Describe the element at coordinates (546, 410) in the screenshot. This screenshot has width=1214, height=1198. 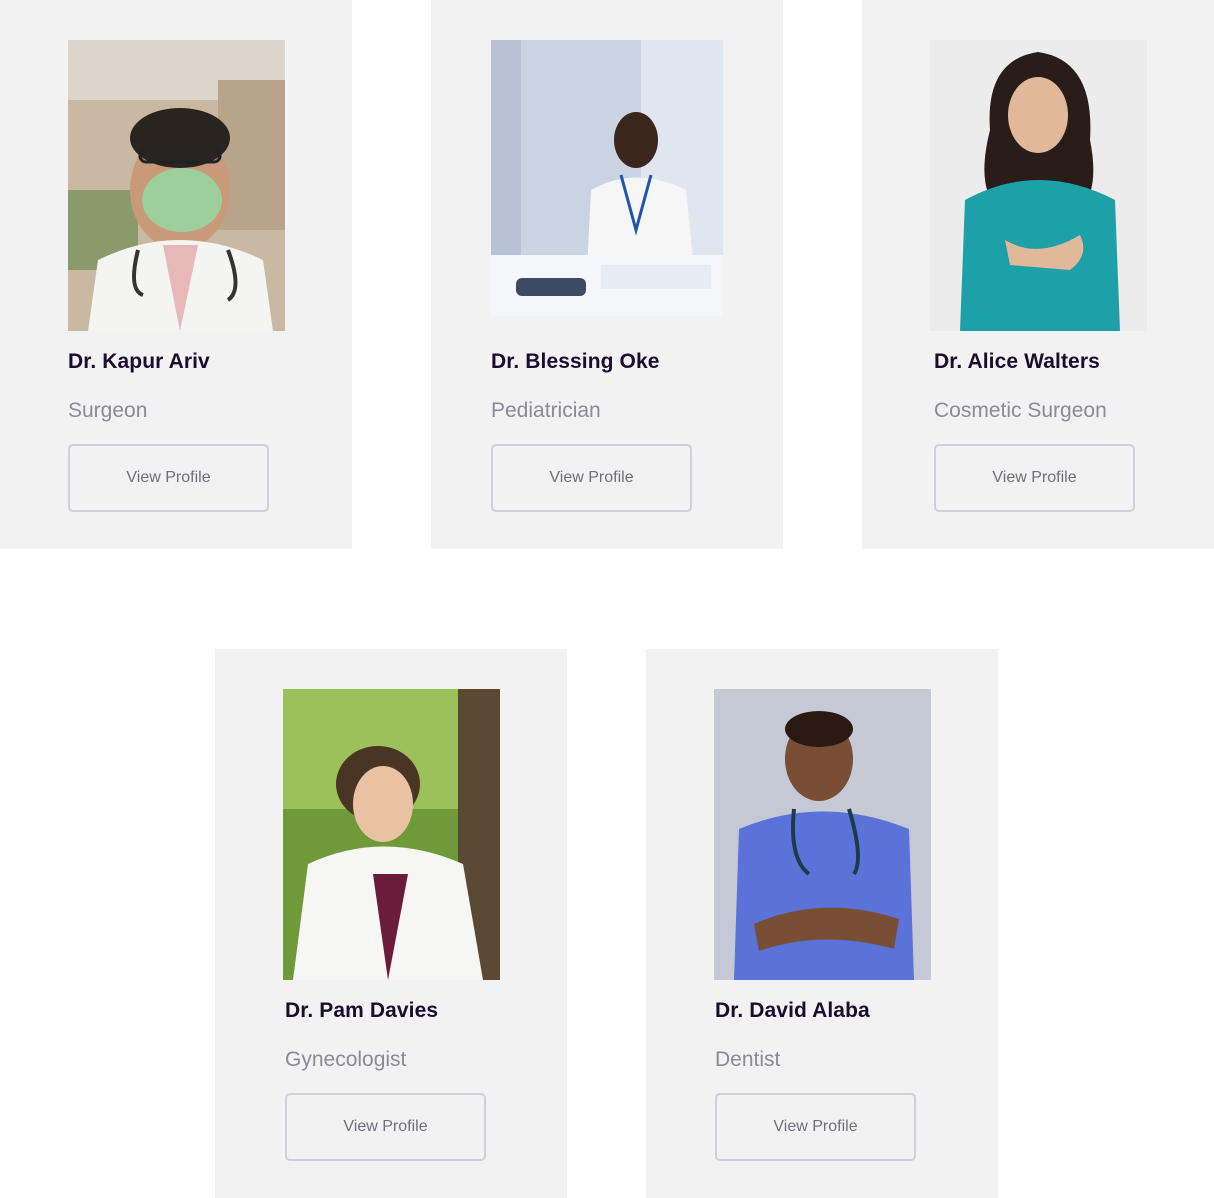
I see `doctor-specialty: Pediatrician` at that location.